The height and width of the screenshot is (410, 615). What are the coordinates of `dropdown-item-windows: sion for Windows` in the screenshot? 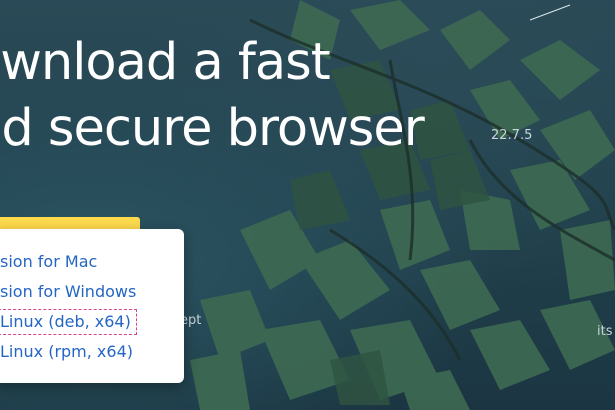 It's located at (68, 292).